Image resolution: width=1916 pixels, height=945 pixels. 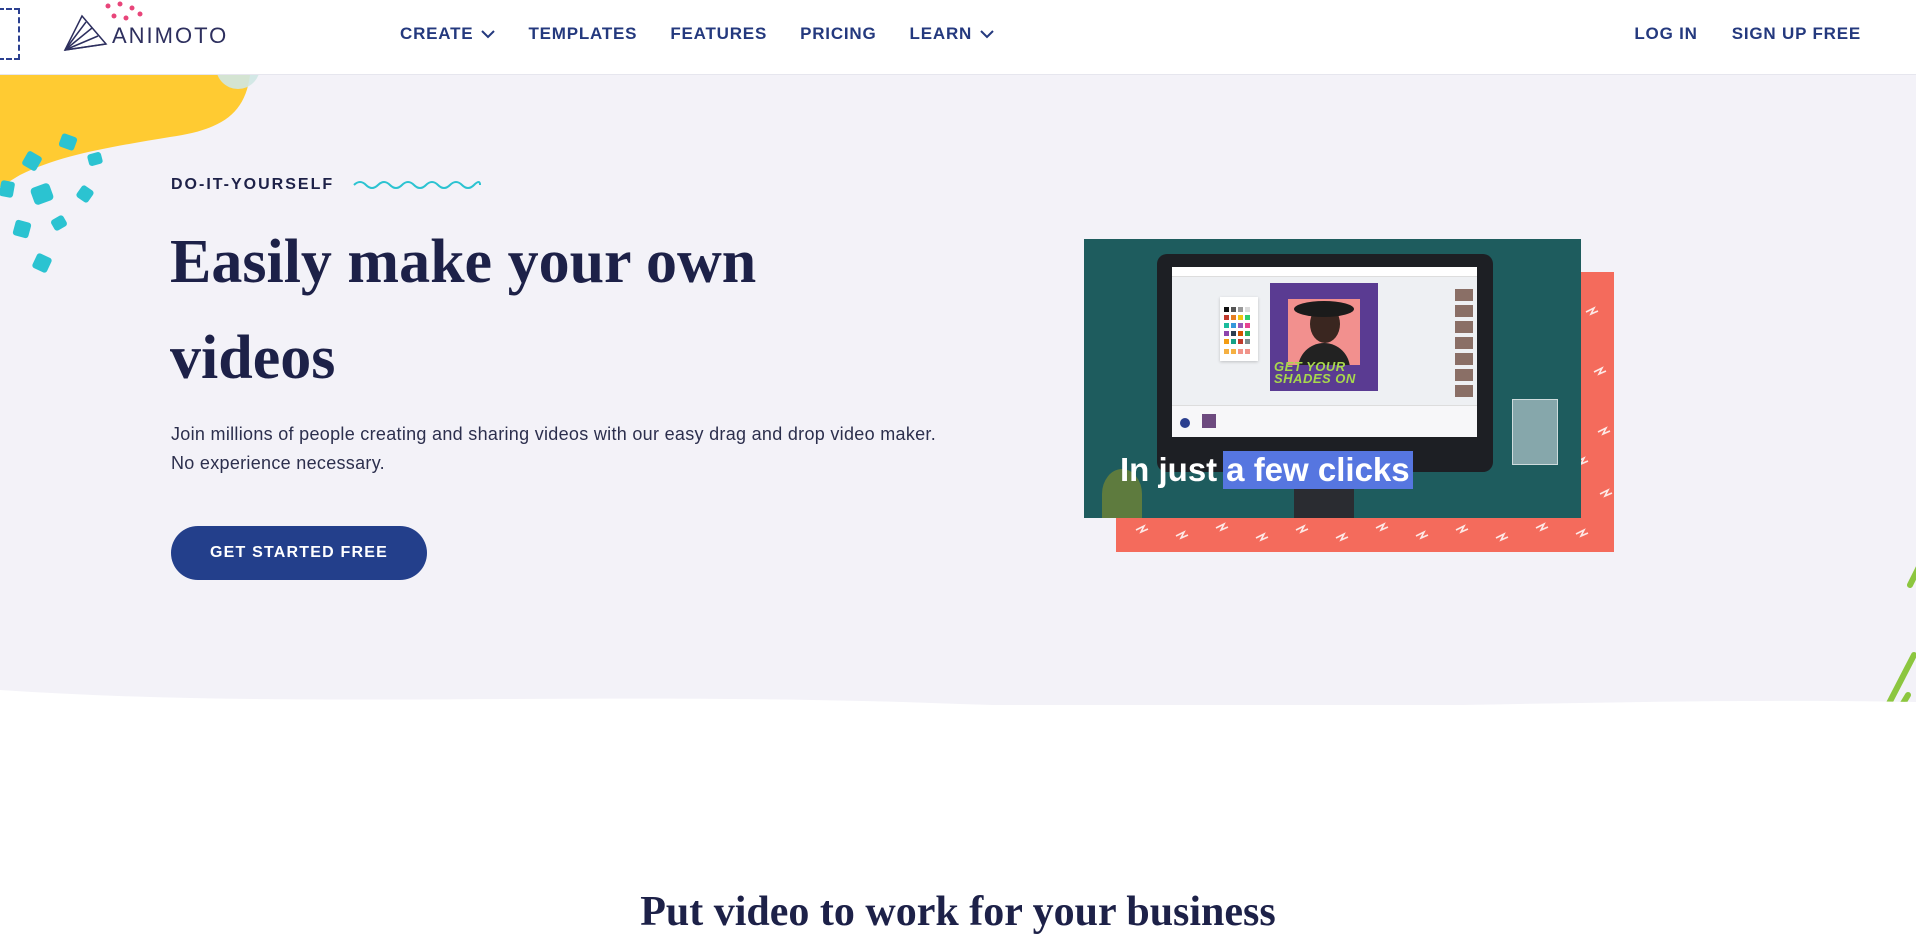 What do you see at coordinates (10, 34) in the screenshot?
I see `decorative-dashed-frame` at bounding box center [10, 34].